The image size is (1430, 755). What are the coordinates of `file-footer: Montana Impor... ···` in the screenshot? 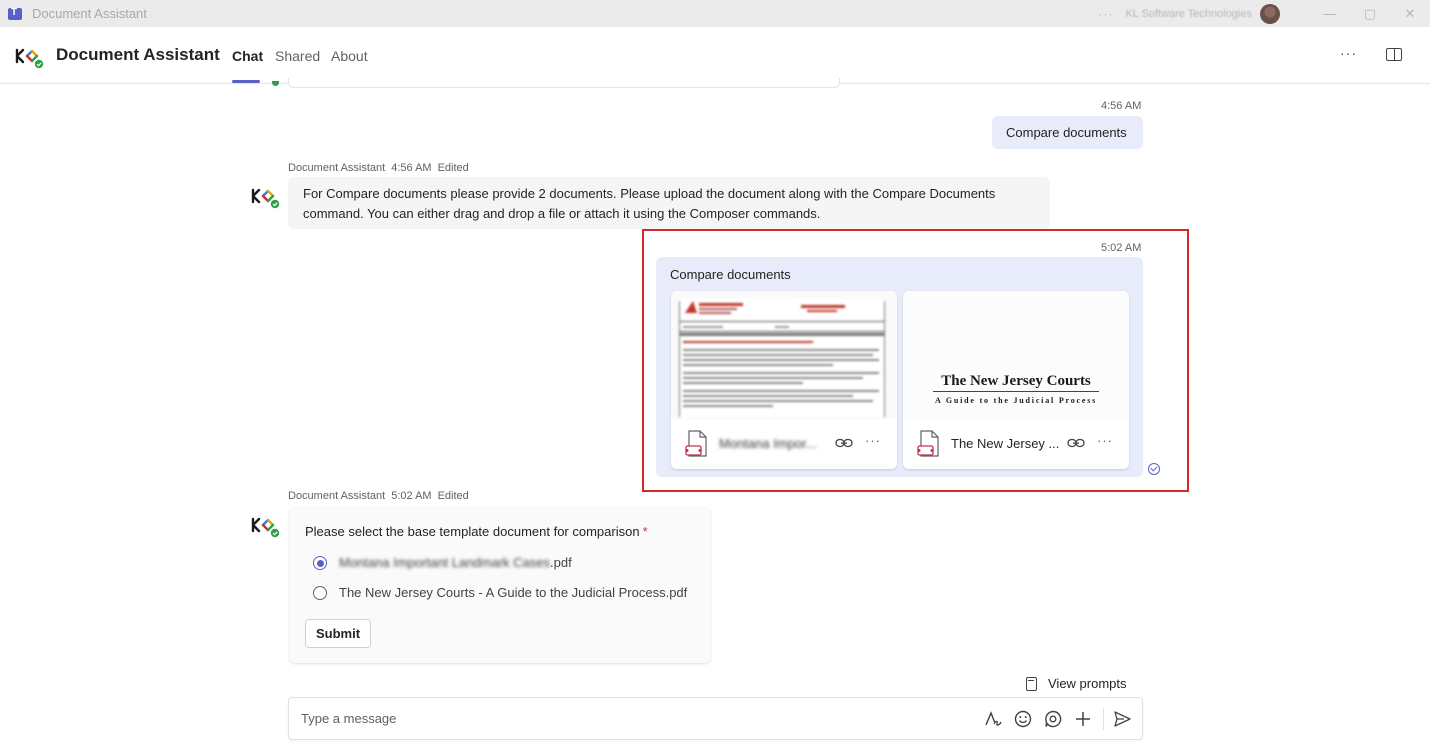 It's located at (784, 444).